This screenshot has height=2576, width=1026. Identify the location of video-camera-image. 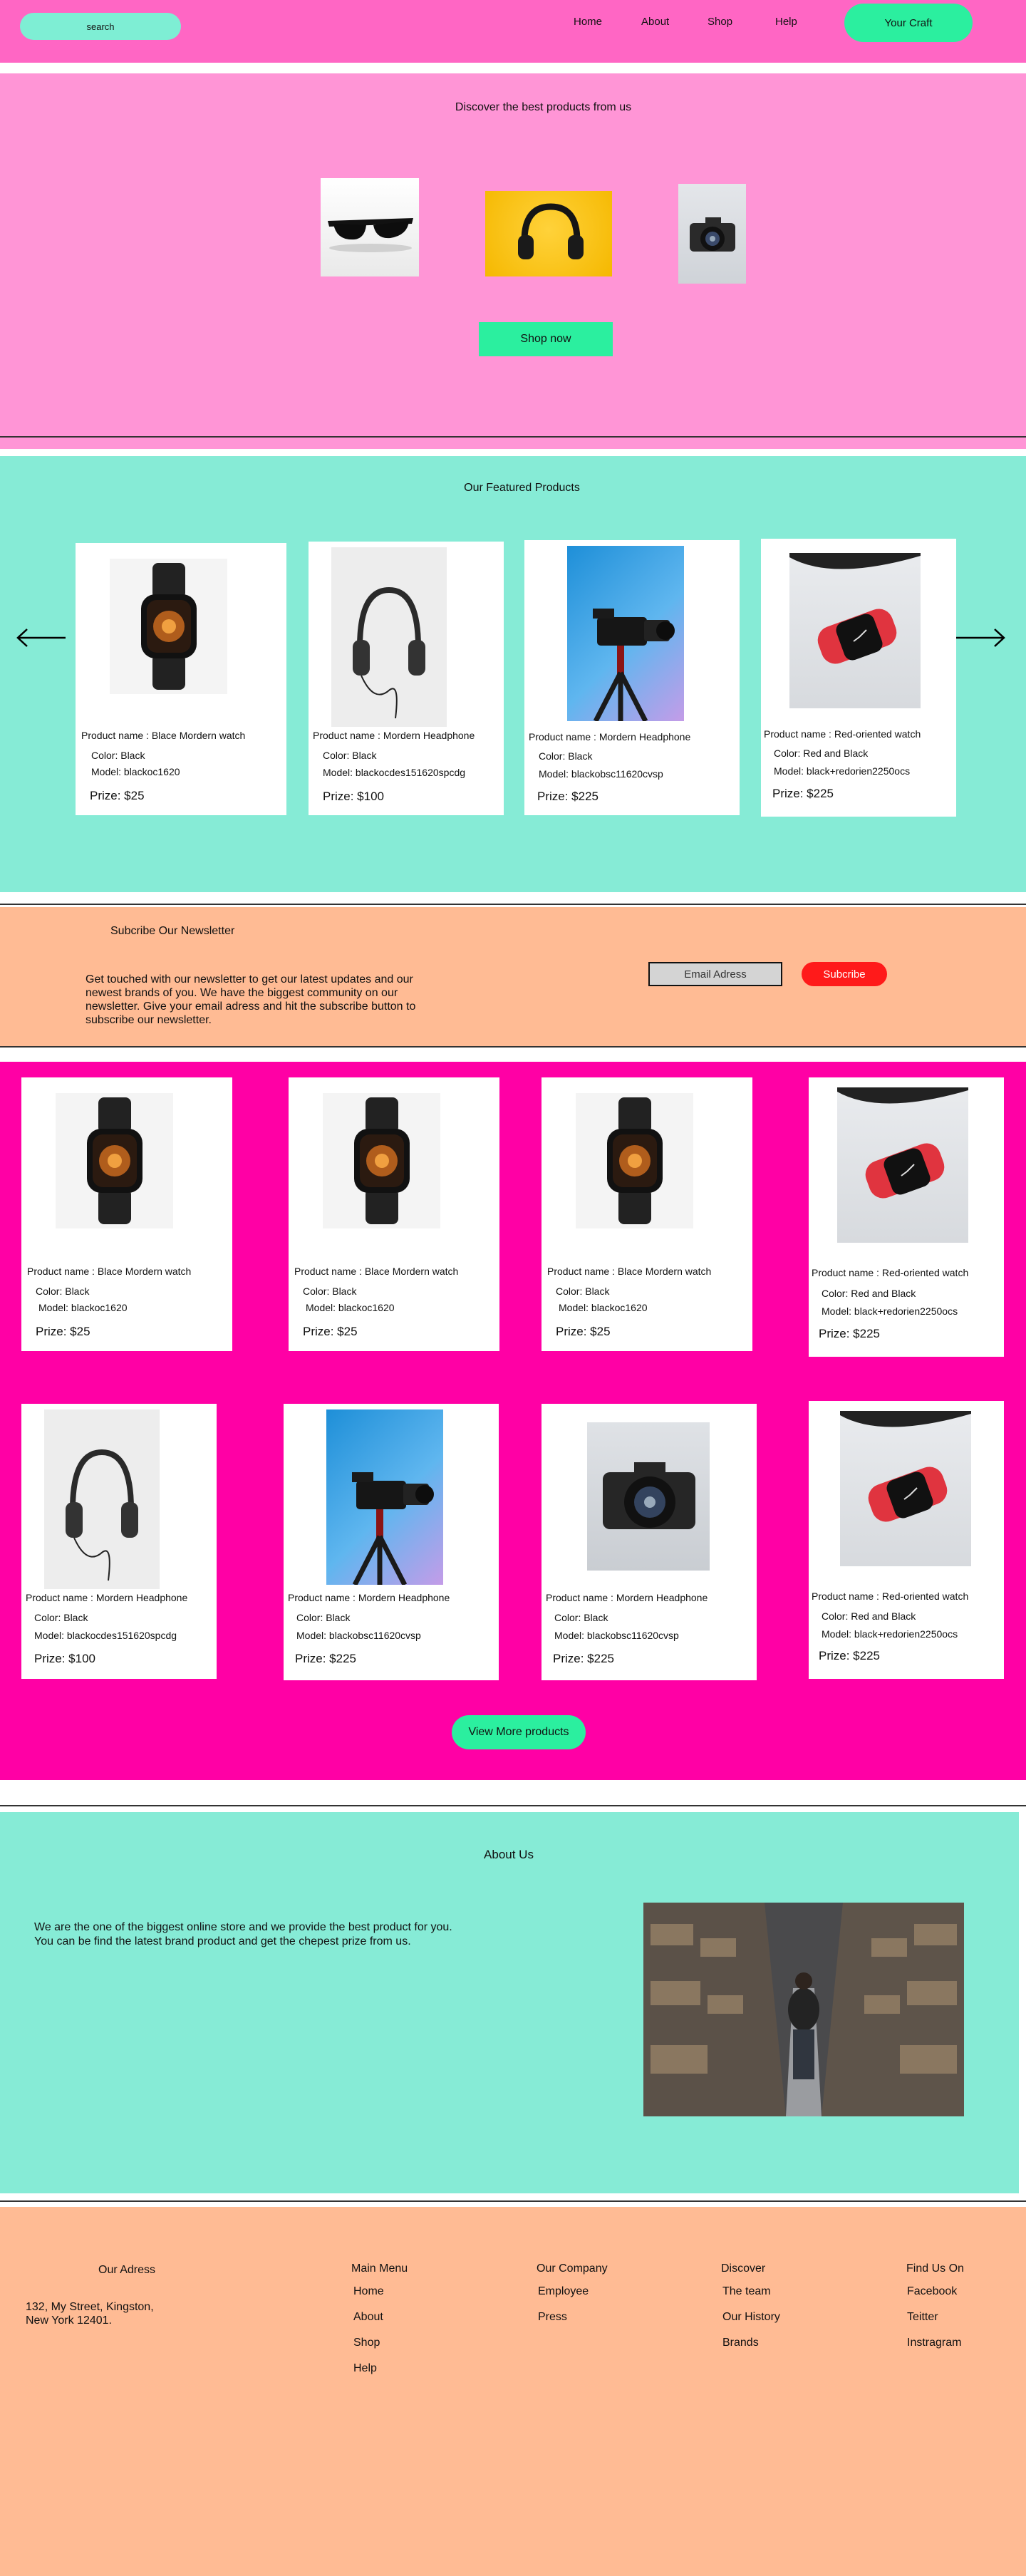
(625, 635).